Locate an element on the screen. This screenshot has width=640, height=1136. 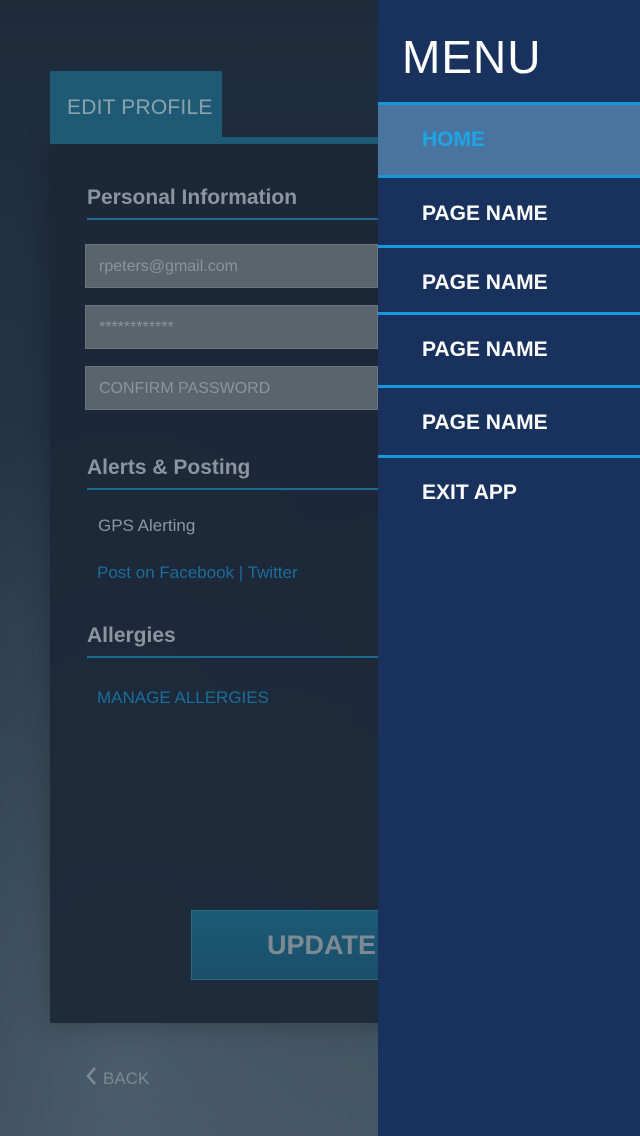
back-button: BACK is located at coordinates (117, 1078).